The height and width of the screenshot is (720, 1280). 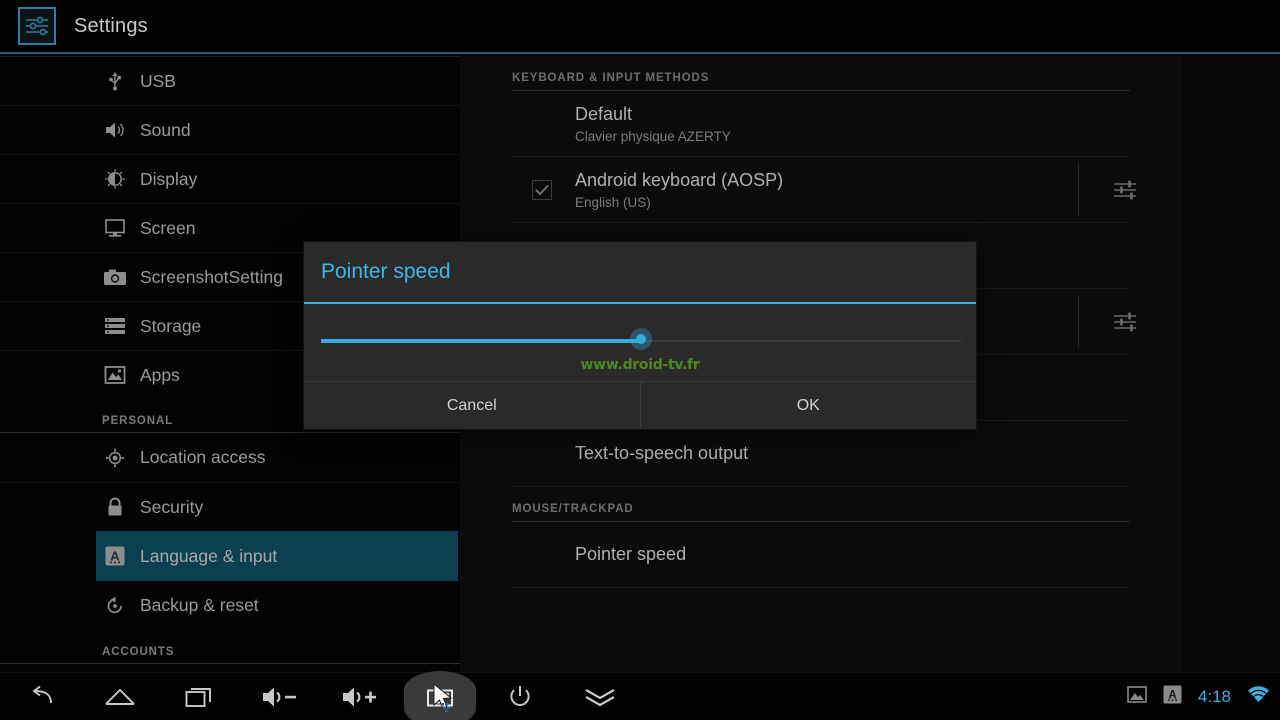 What do you see at coordinates (120, 696) in the screenshot?
I see `home-icon` at bounding box center [120, 696].